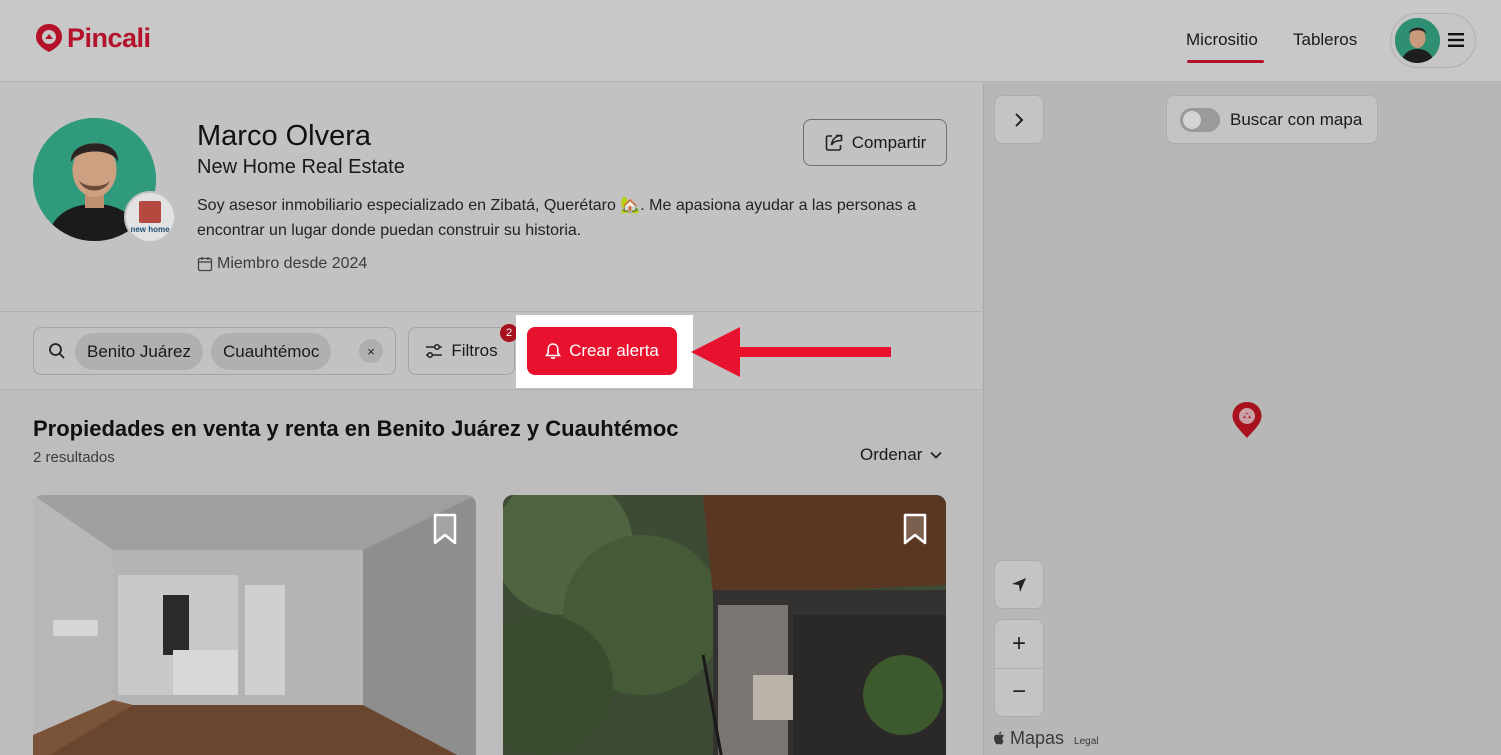  What do you see at coordinates (1247, 420) in the screenshot?
I see `map-pin-icon` at bounding box center [1247, 420].